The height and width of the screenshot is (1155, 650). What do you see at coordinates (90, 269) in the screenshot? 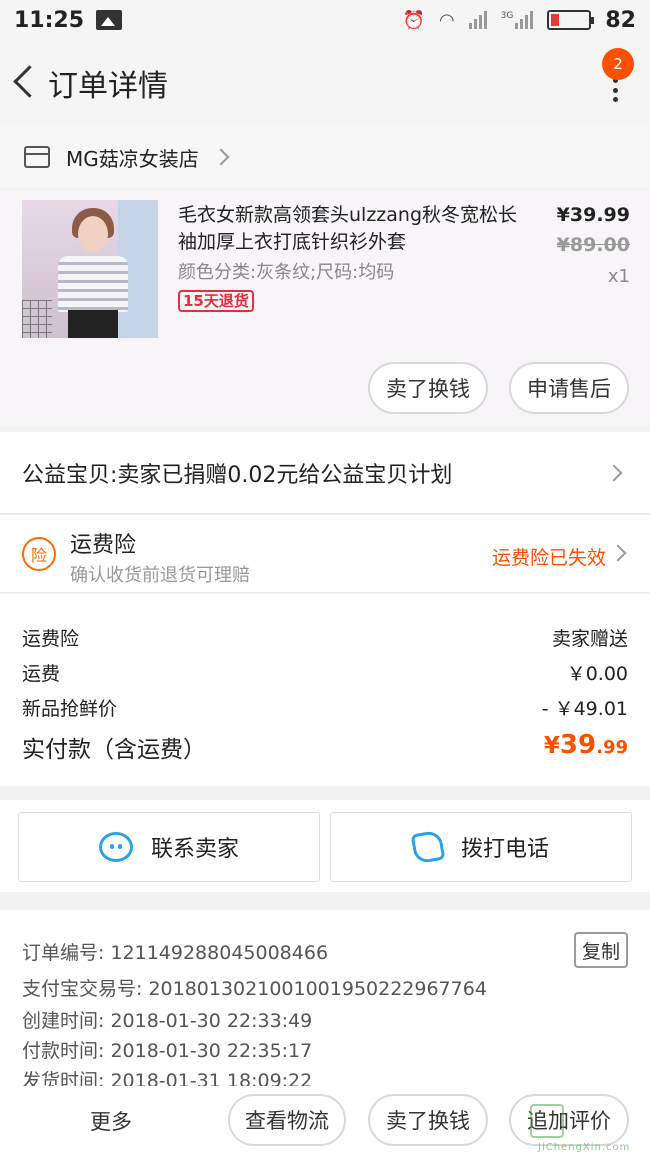
I see `product-thumbnail` at bounding box center [90, 269].